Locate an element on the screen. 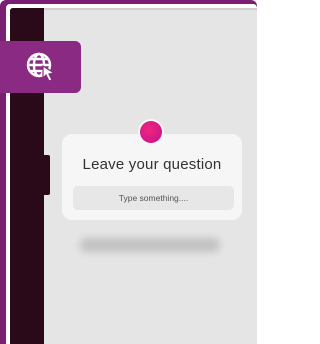 The width and height of the screenshot is (320, 344). question-input is located at coordinates (153, 198).